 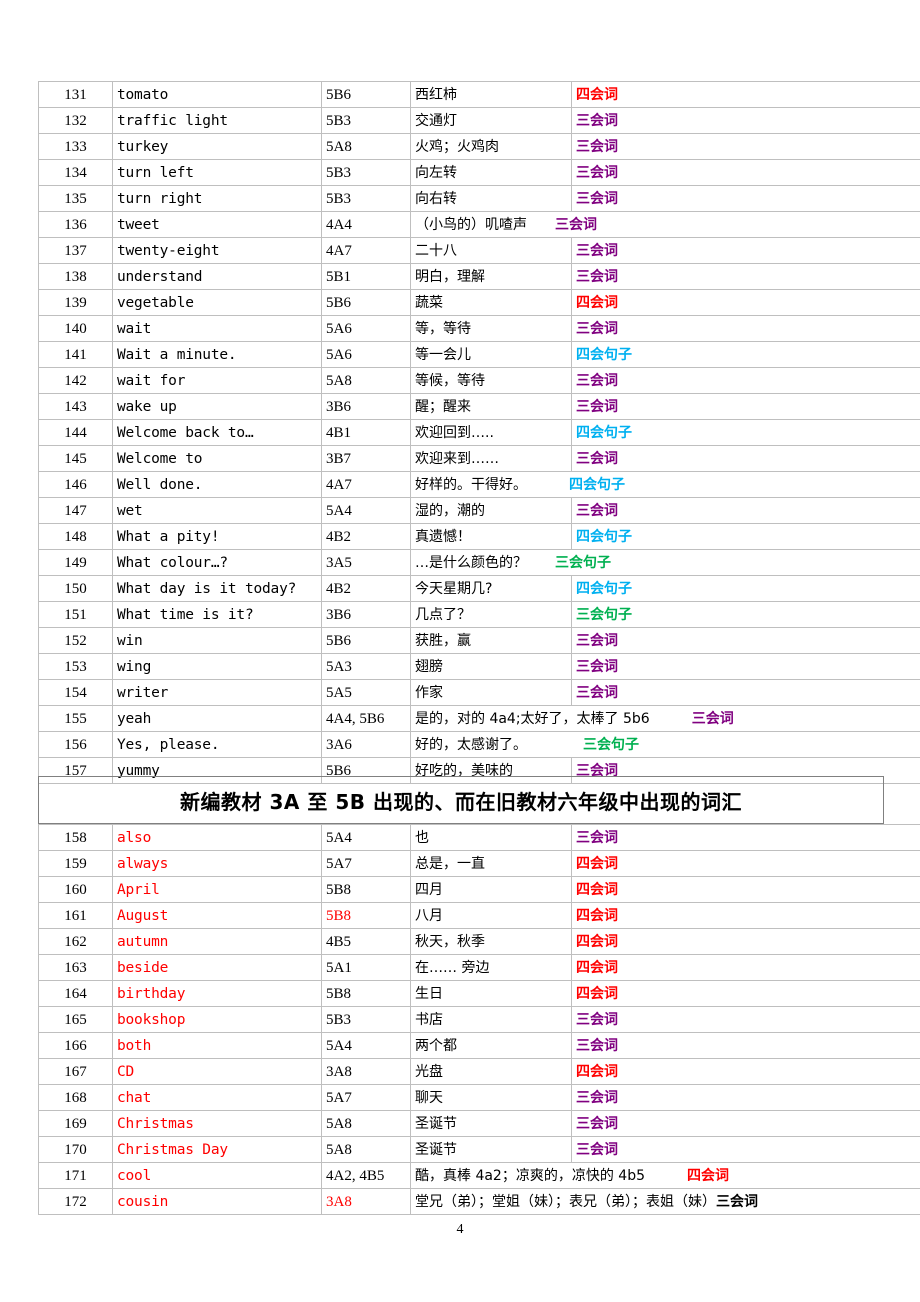 What do you see at coordinates (460, 1229) in the screenshot?
I see `page-number: 4` at bounding box center [460, 1229].